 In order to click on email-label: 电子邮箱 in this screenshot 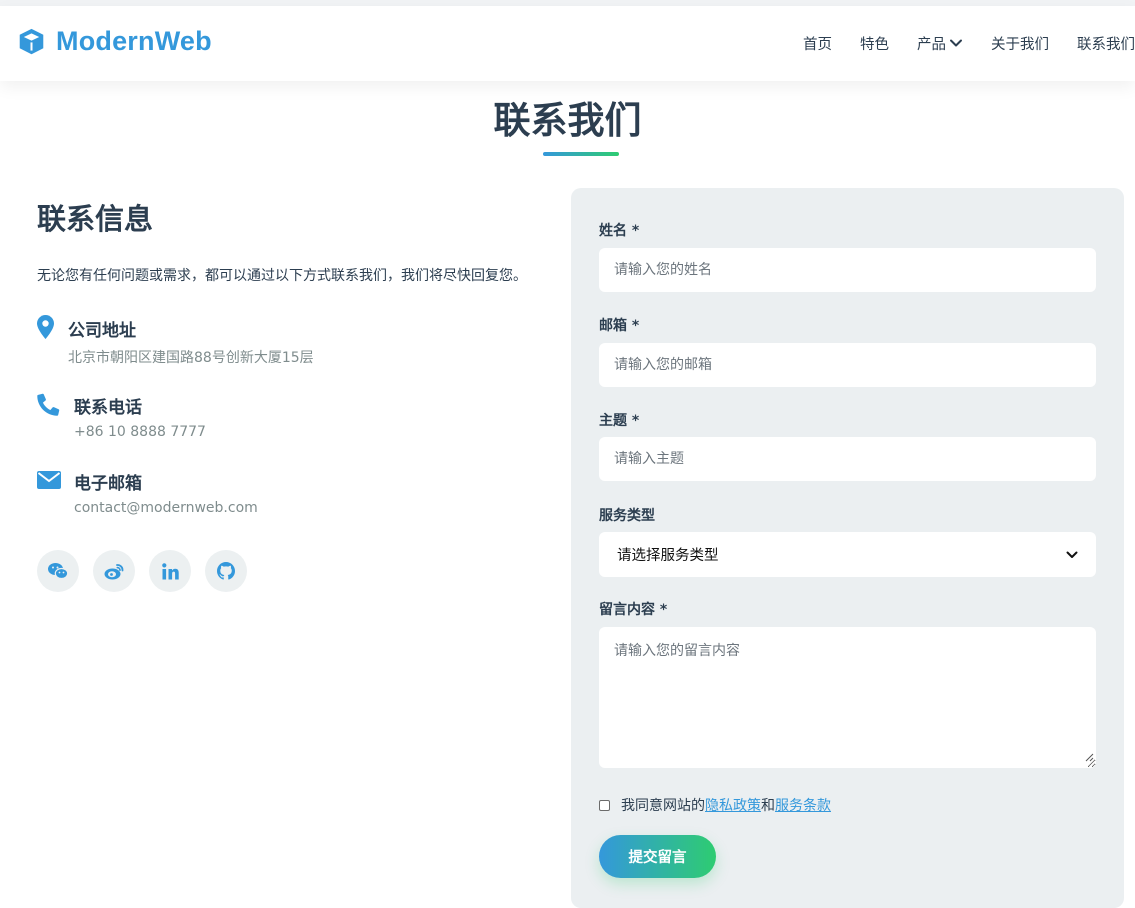, I will do `click(108, 484)`.